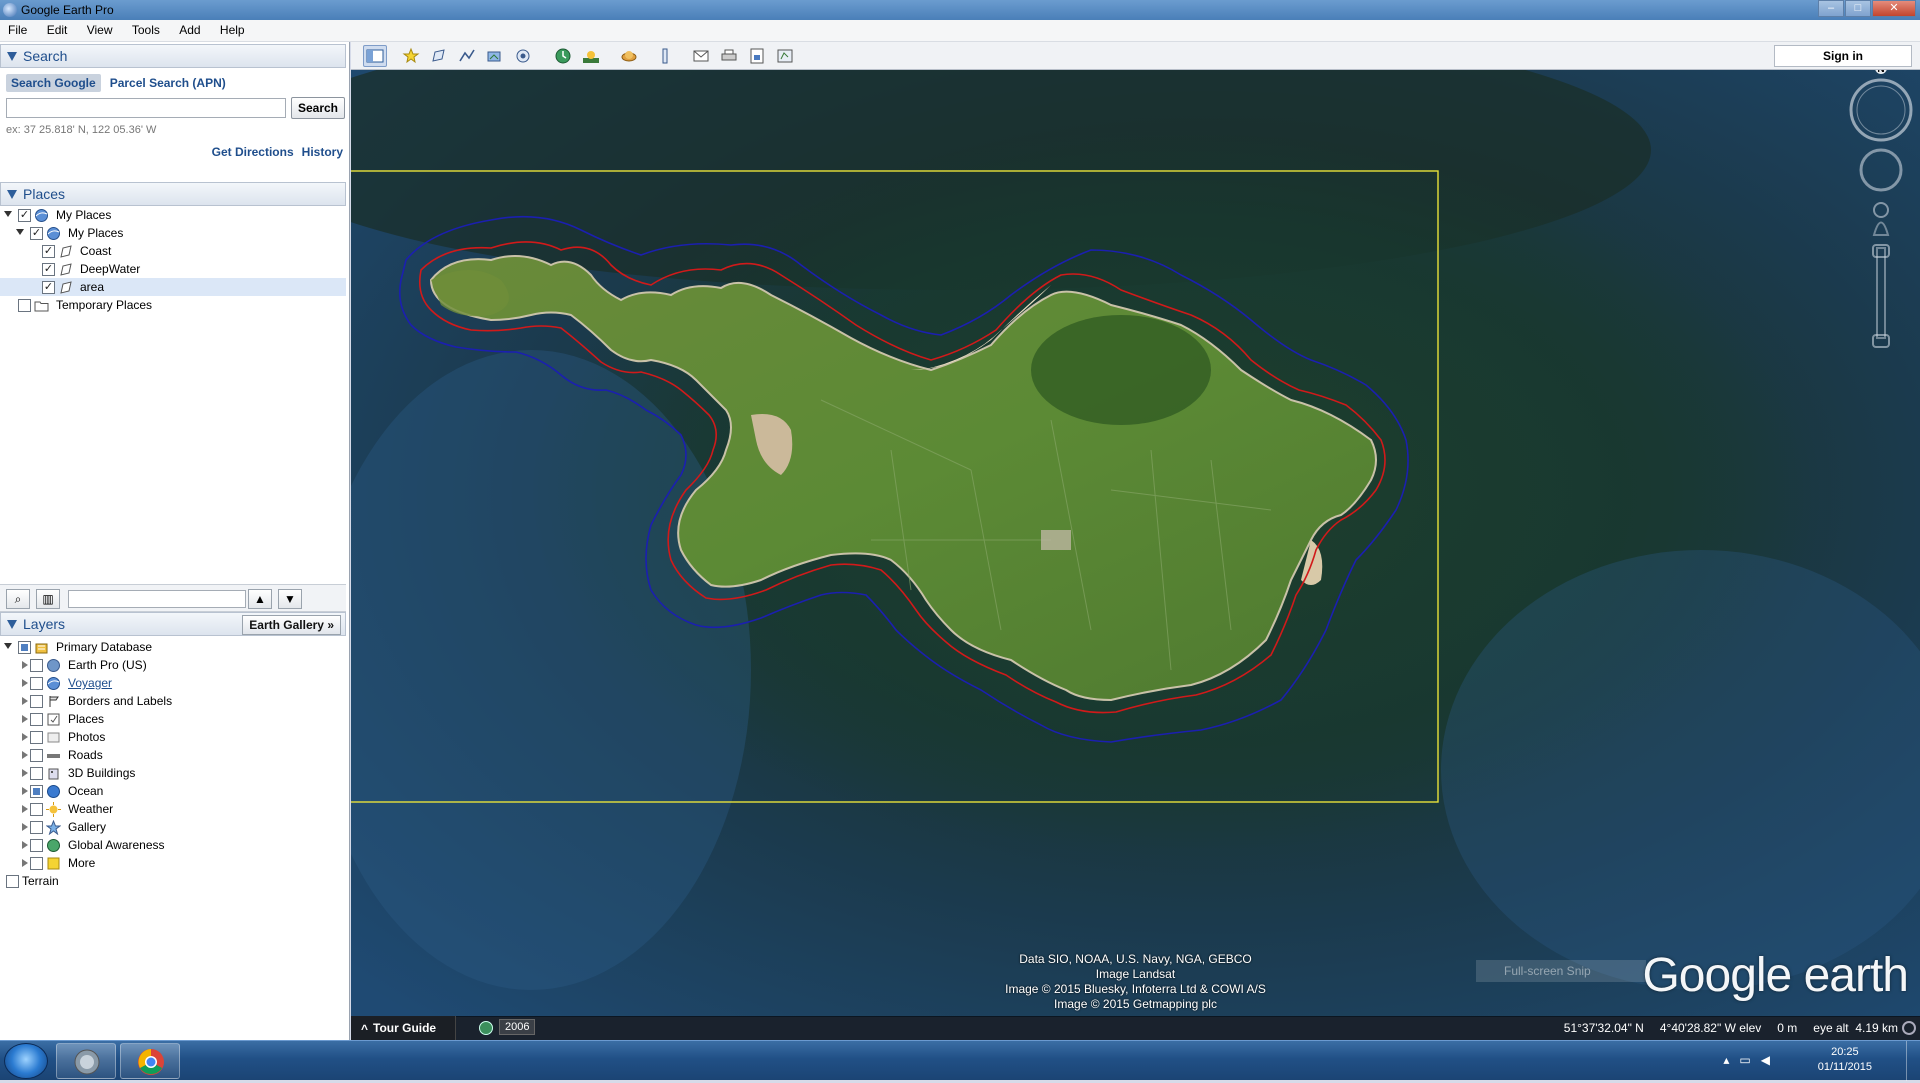 The width and height of the screenshot is (1920, 1083). I want to click on layer-item-ocean: Ocean, so click(173, 791).